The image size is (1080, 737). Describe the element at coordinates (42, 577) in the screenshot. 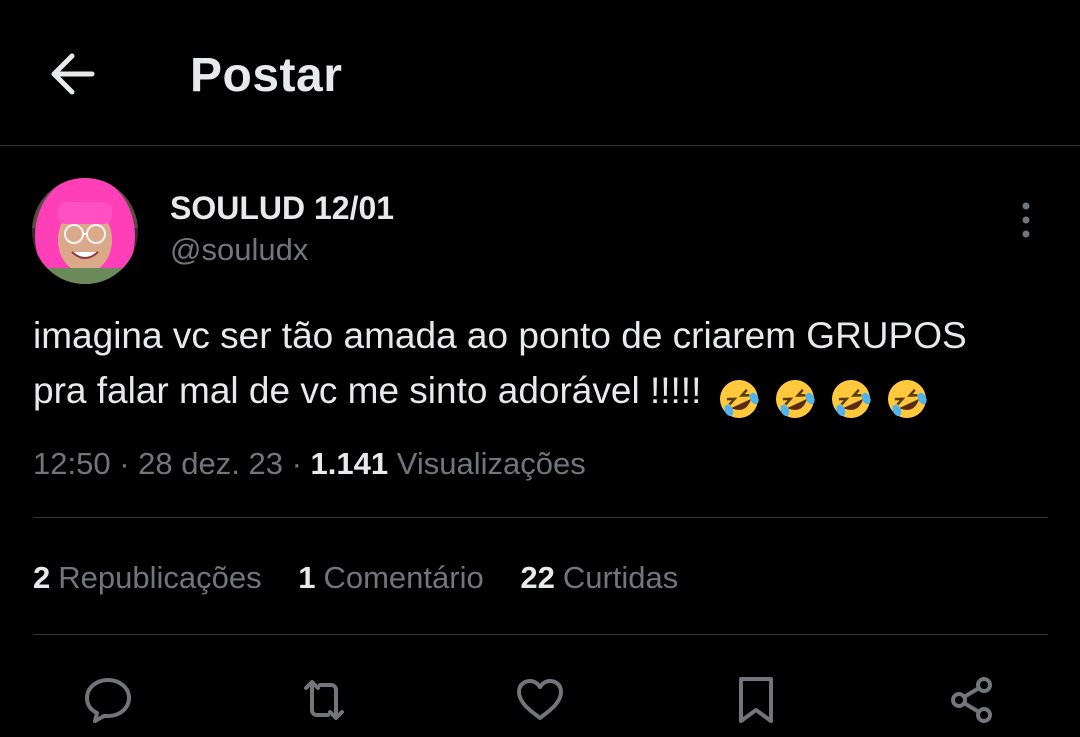

I see `reposts-count: 2` at that location.